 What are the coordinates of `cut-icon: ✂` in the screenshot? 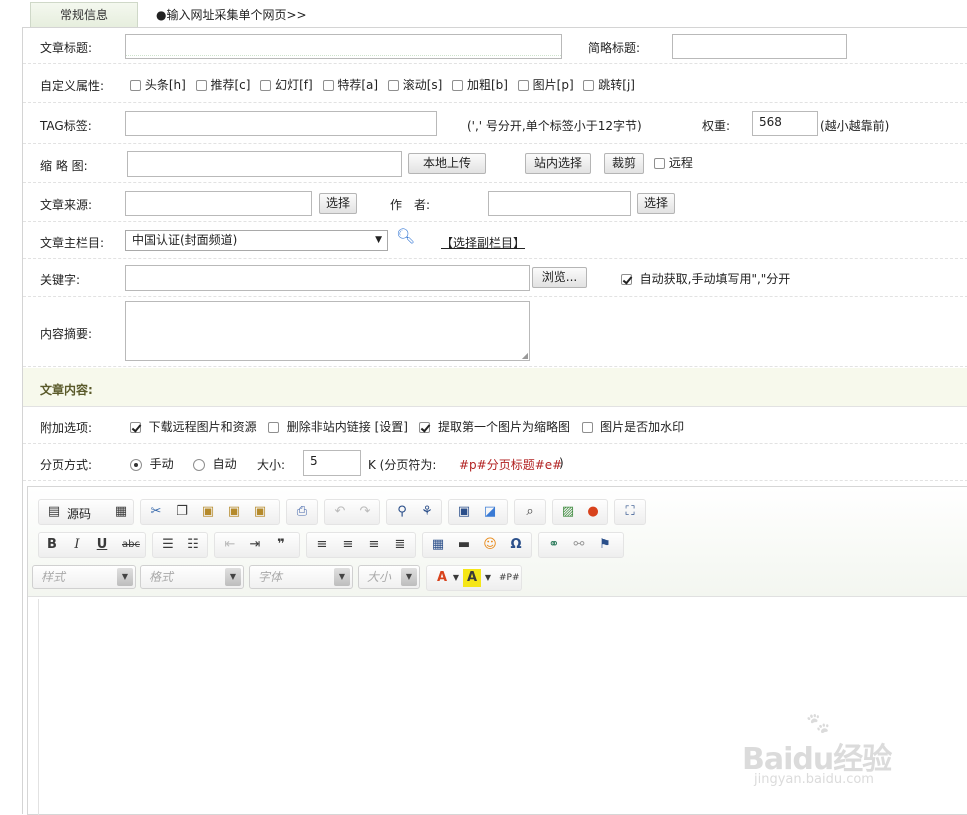 It's located at (156, 512).